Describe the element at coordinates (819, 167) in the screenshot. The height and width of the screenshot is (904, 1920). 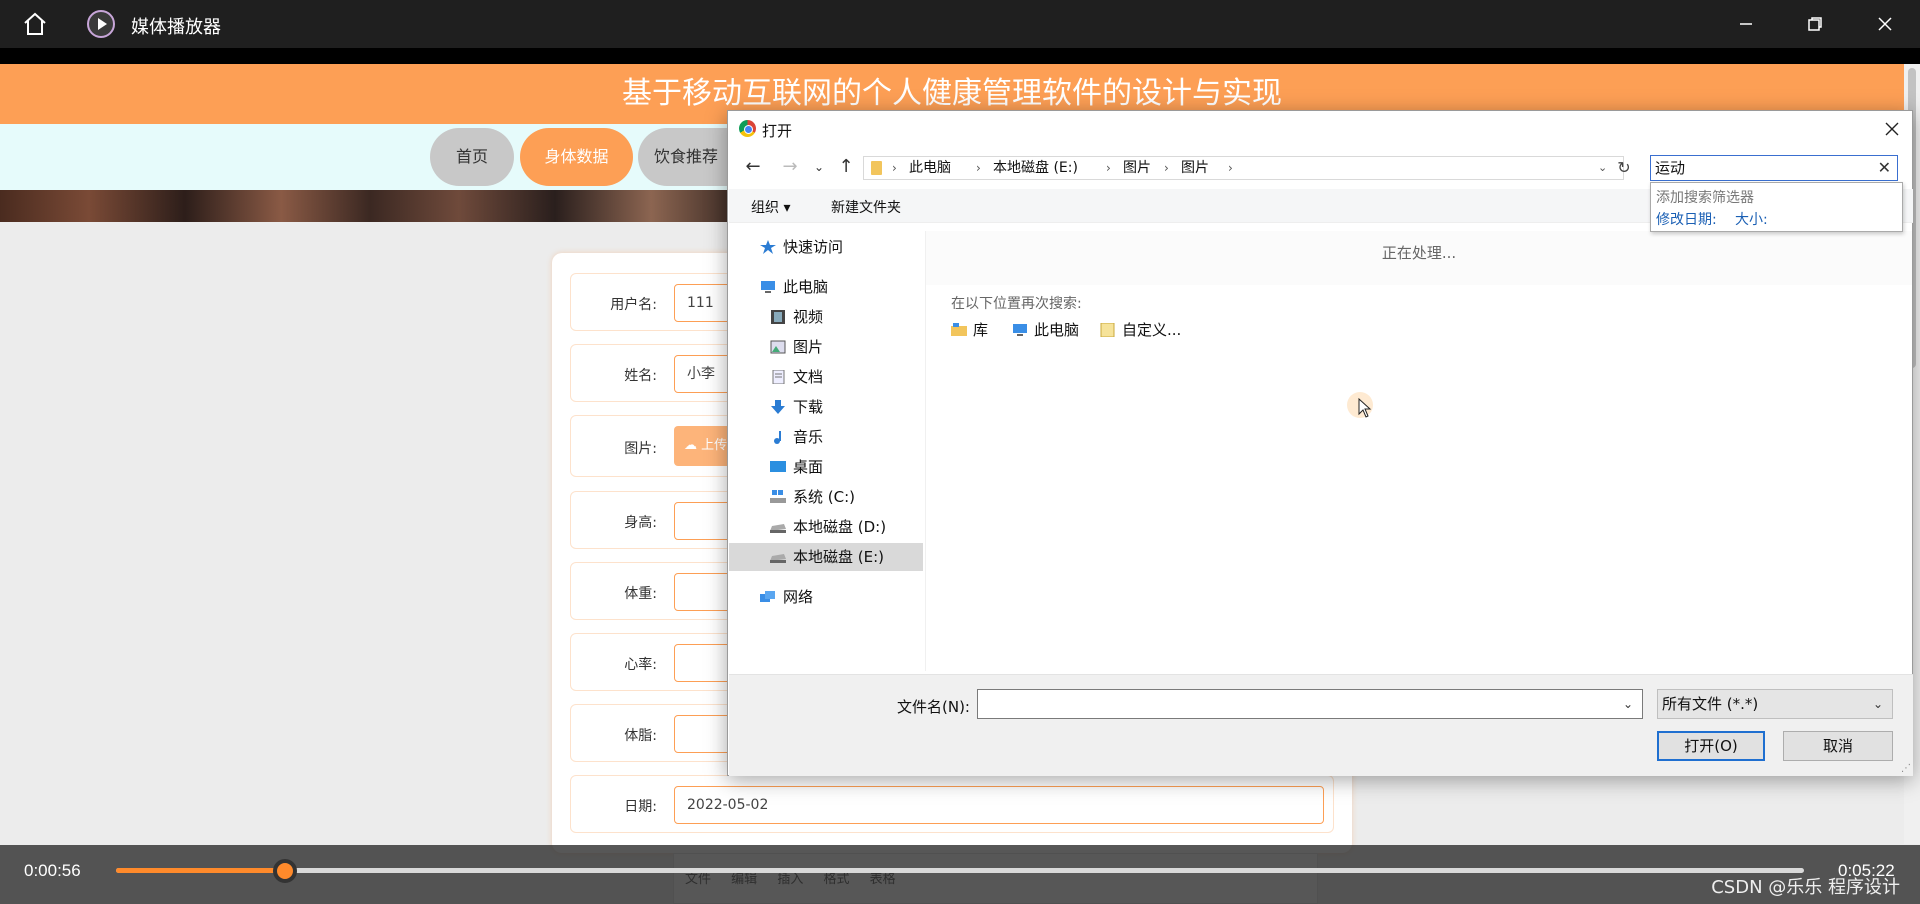
I see `recent-locations-chevron-icon: ⌄` at that location.